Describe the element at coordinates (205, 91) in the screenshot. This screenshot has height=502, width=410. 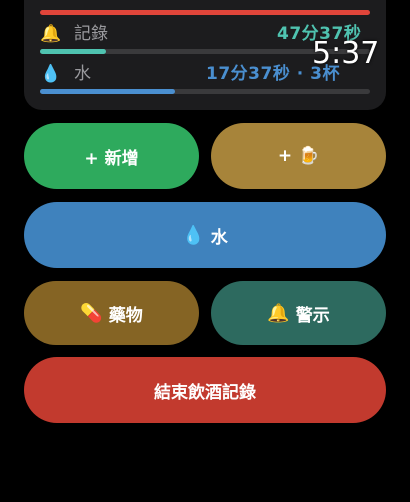
I see `water-progress-bar` at that location.